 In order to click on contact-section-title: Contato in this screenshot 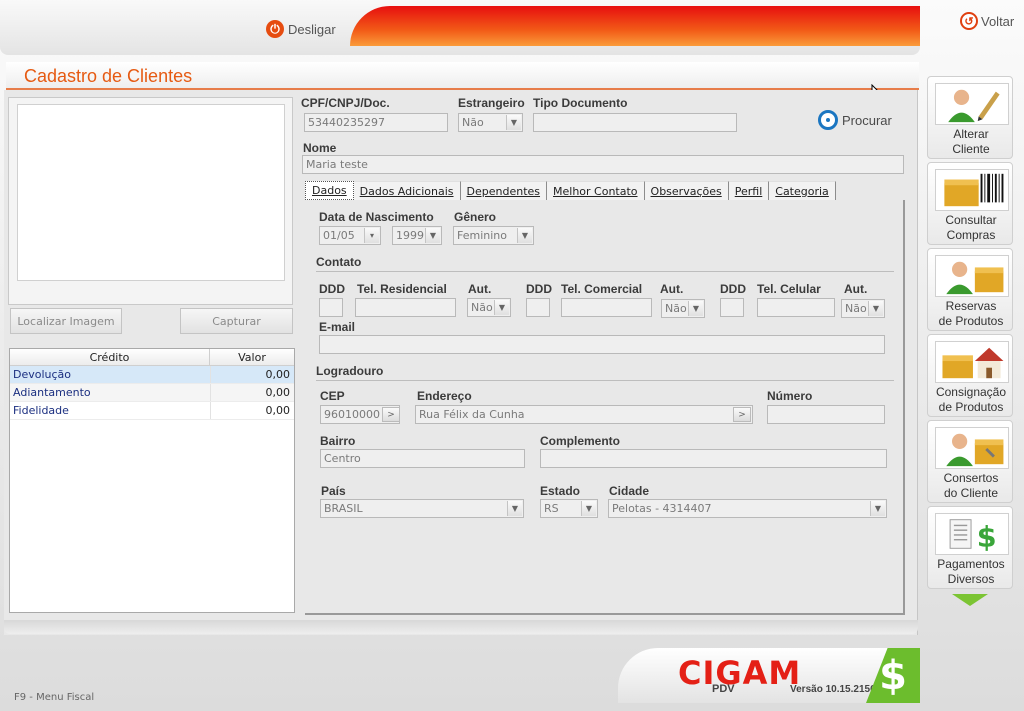, I will do `click(339, 262)`.